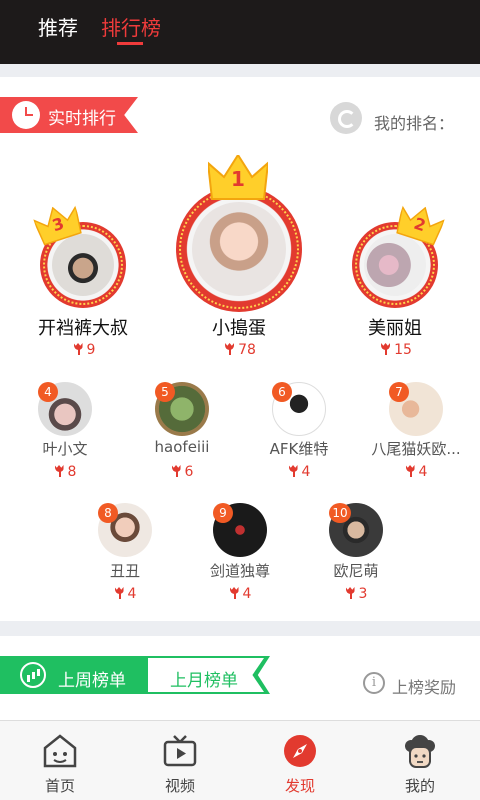 The width and height of the screenshot is (480, 800). Describe the element at coordinates (92, 681) in the screenshot. I see `last-week-label: 上周榜单` at that location.